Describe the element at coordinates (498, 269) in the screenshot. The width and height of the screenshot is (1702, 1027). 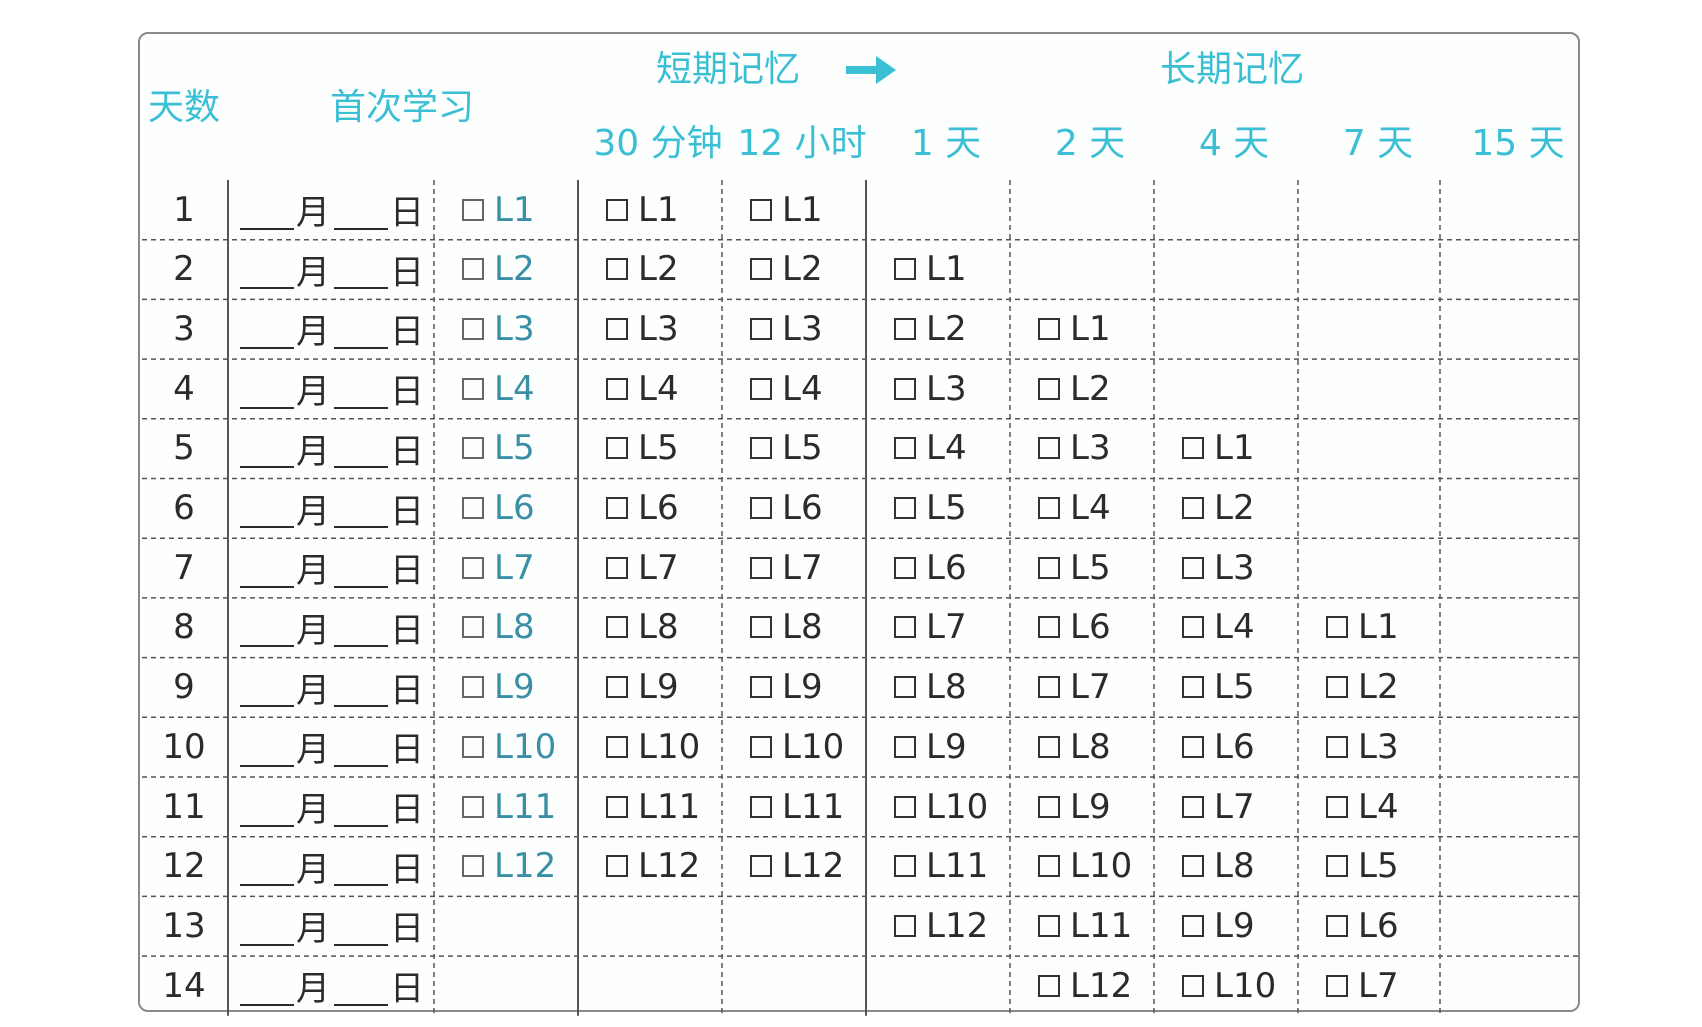
I see `first-study-item: L2` at that location.